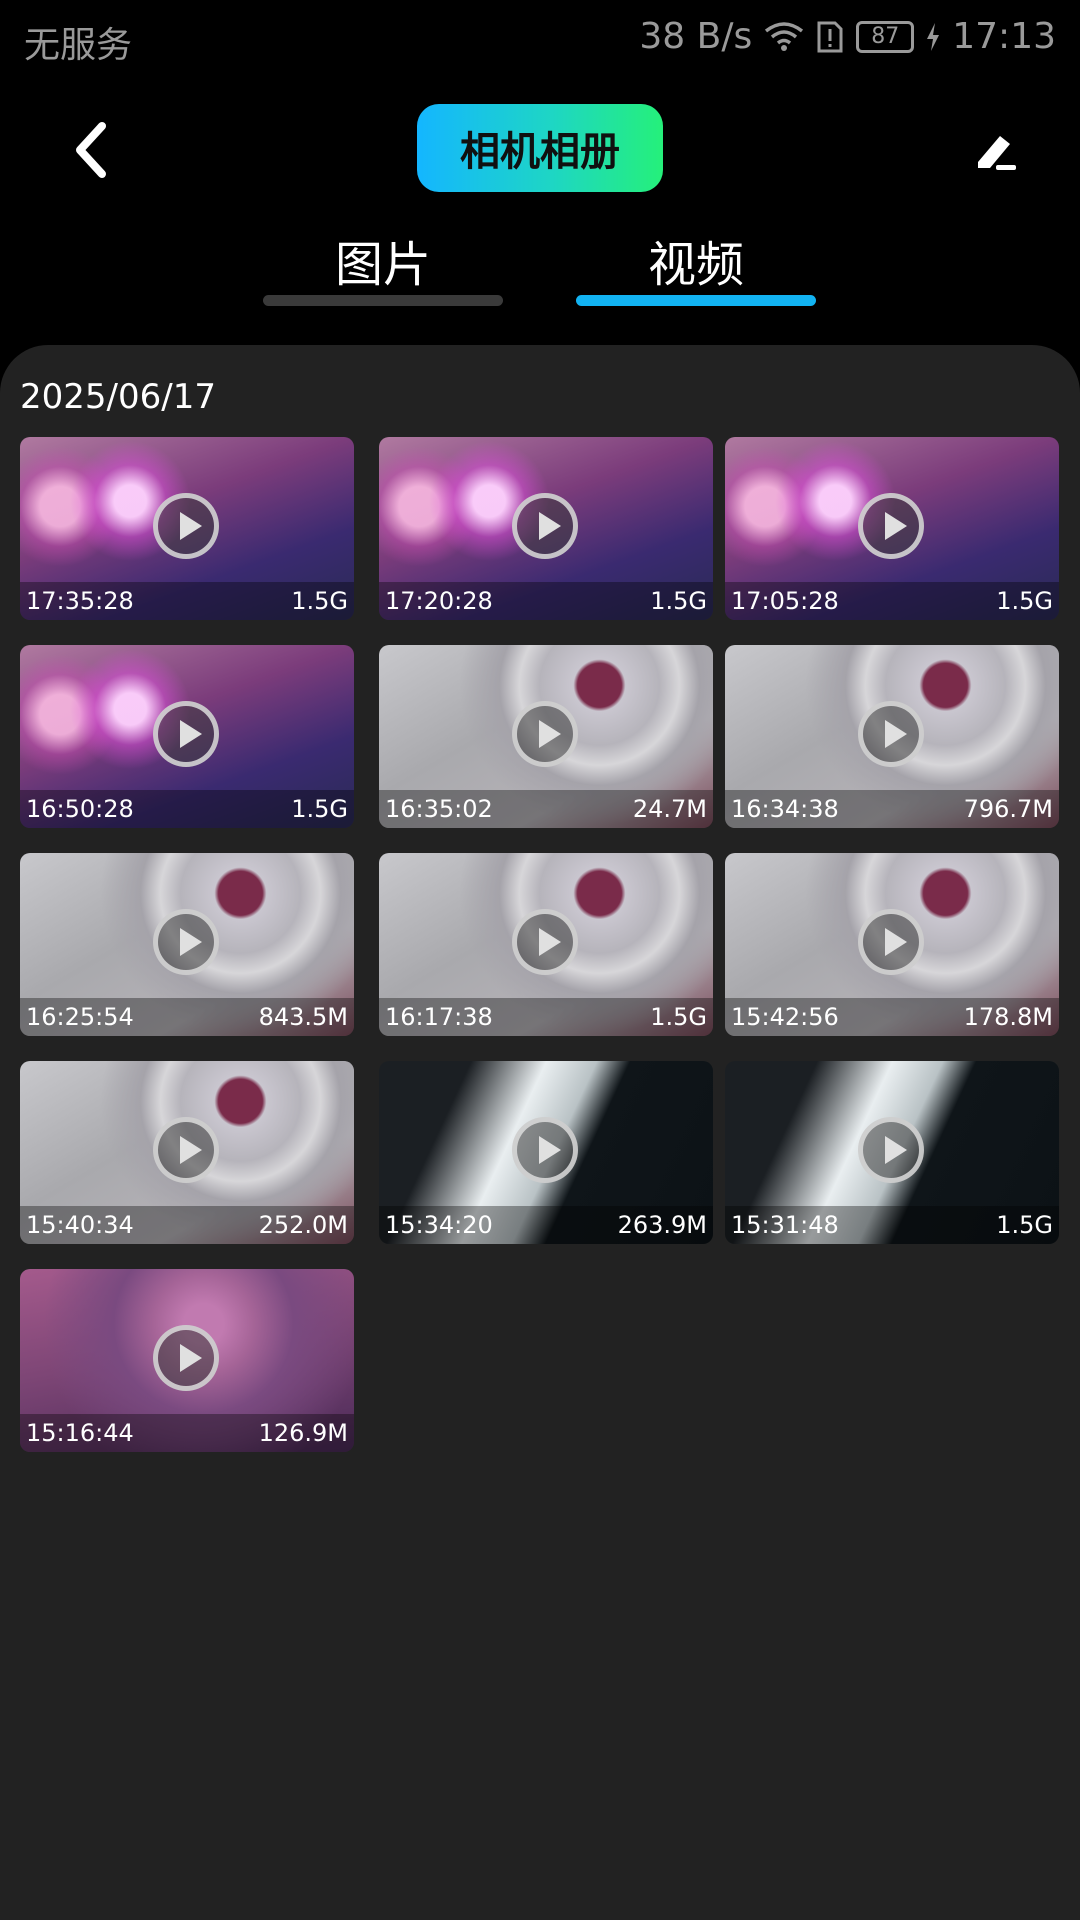 Image resolution: width=1080 pixels, height=1920 pixels. I want to click on video-meta: 16:17:38 1.5G, so click(546, 1017).